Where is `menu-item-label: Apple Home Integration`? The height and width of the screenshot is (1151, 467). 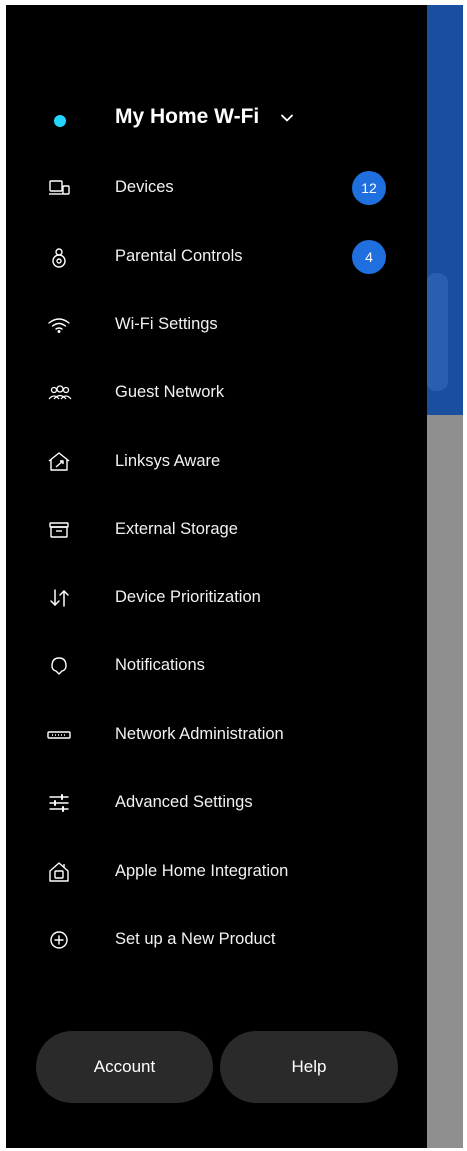
menu-item-label: Apple Home Integration is located at coordinates (202, 871).